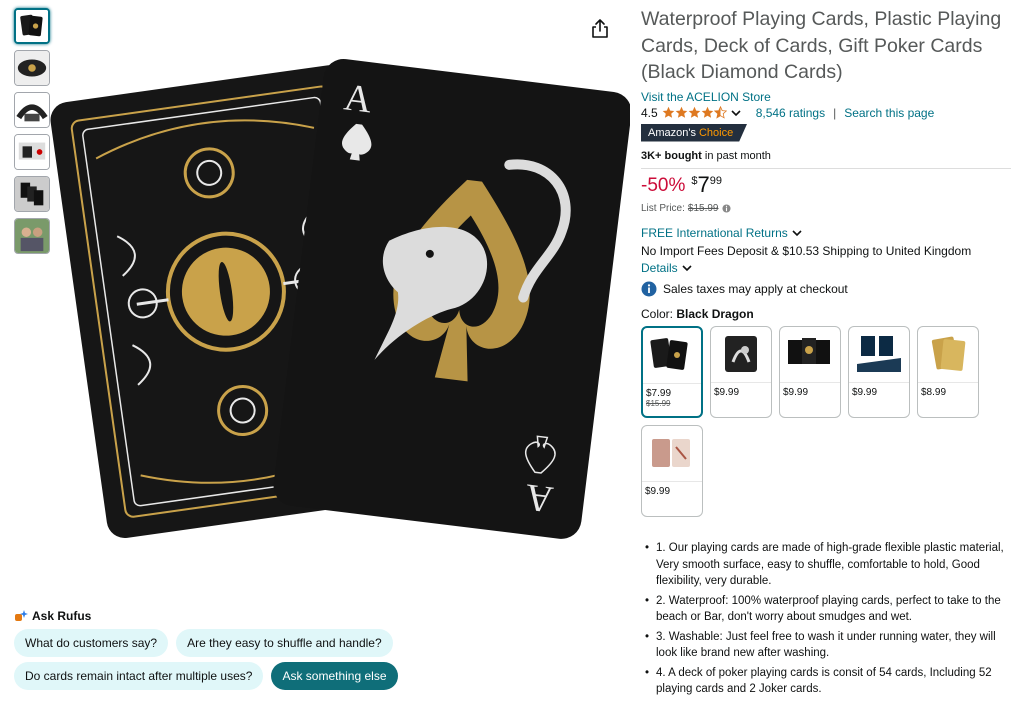 This screenshot has width=1024, height=701. What do you see at coordinates (703, 184) in the screenshot?
I see `price-whole: 7` at bounding box center [703, 184].